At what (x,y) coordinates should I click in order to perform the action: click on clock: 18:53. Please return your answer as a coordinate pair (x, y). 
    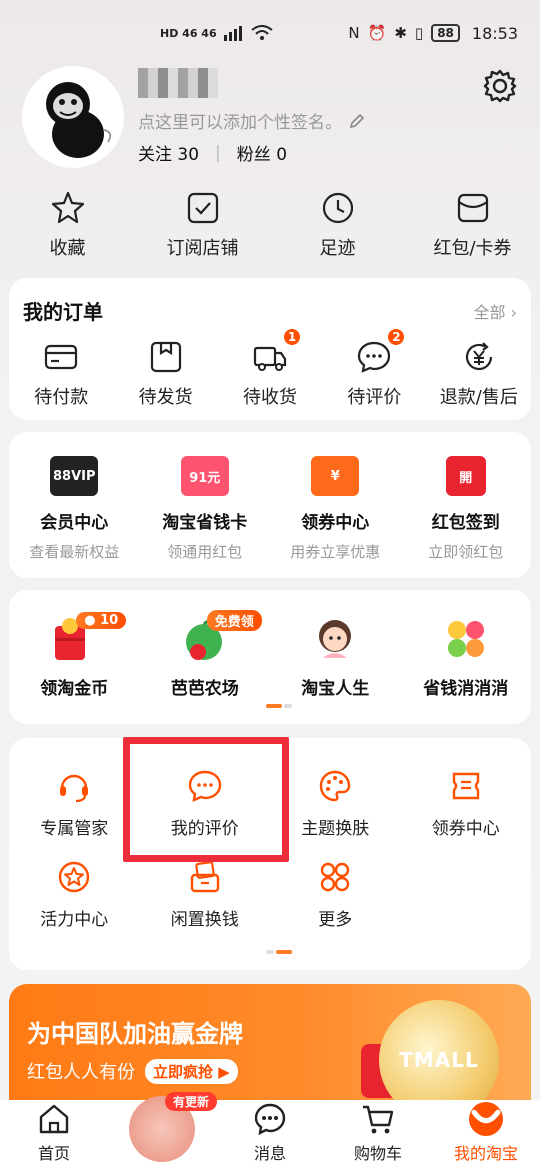
    Looking at the image, I should click on (494, 33).